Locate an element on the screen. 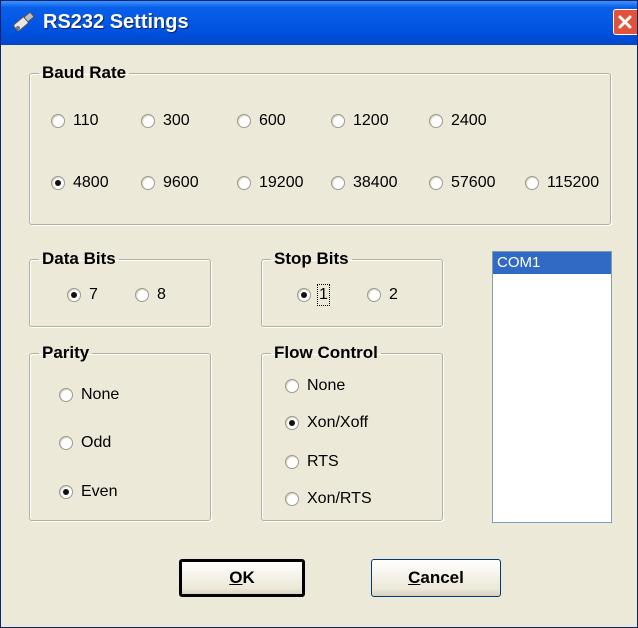  radio-label: 110 is located at coordinates (86, 120).